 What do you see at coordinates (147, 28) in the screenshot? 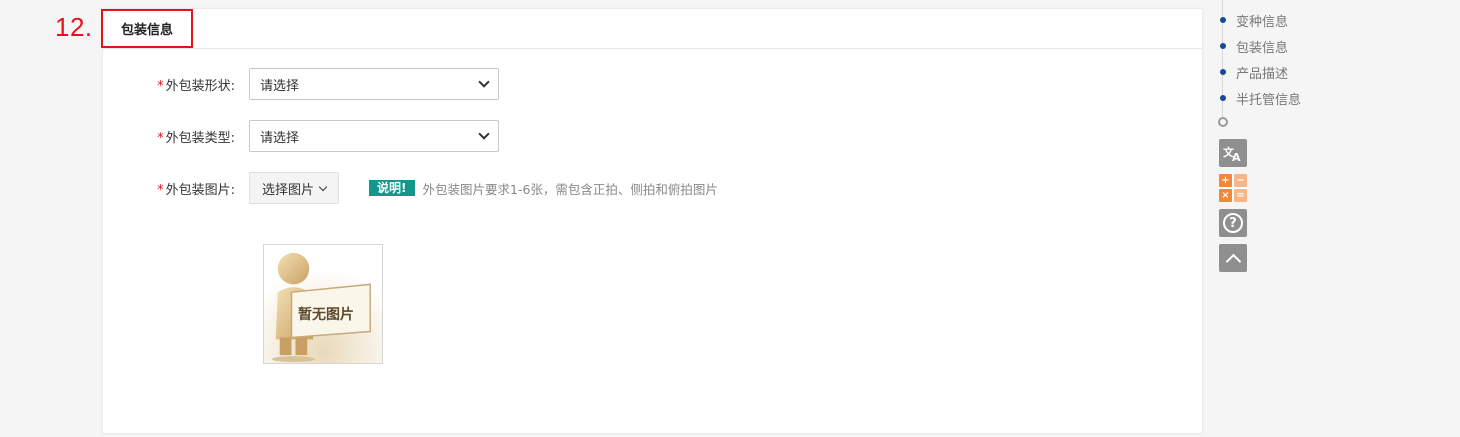
I see `section-title: 包装信息` at bounding box center [147, 28].